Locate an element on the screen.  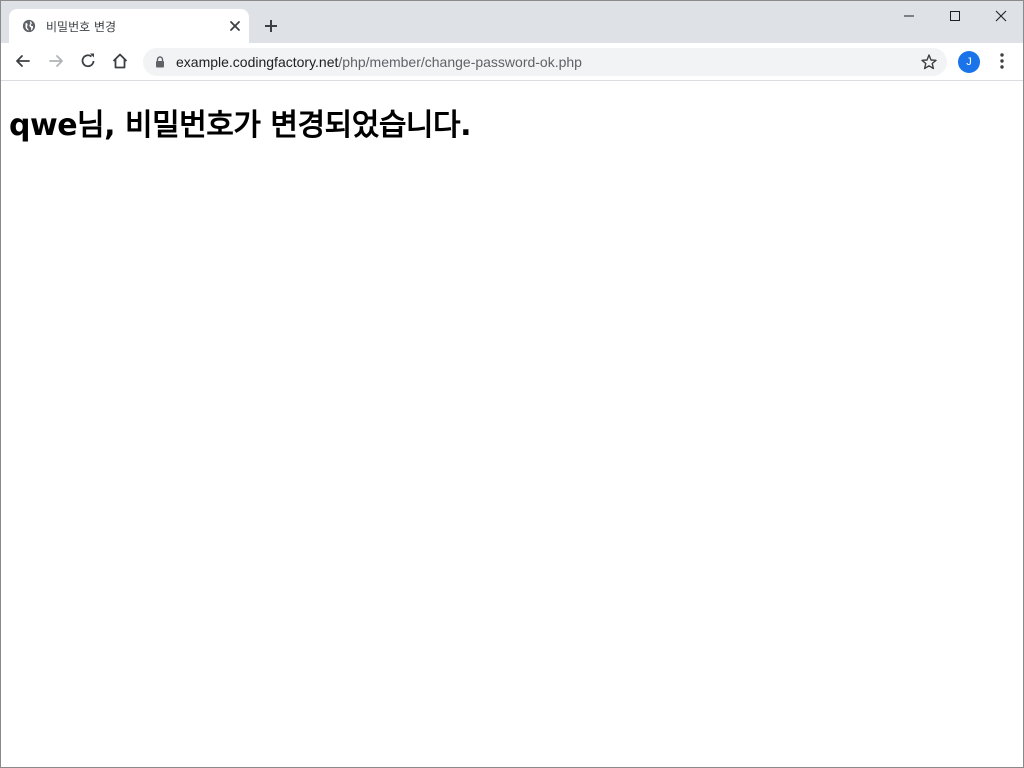
tab-title: 비밀번호 변경 is located at coordinates (81, 27).